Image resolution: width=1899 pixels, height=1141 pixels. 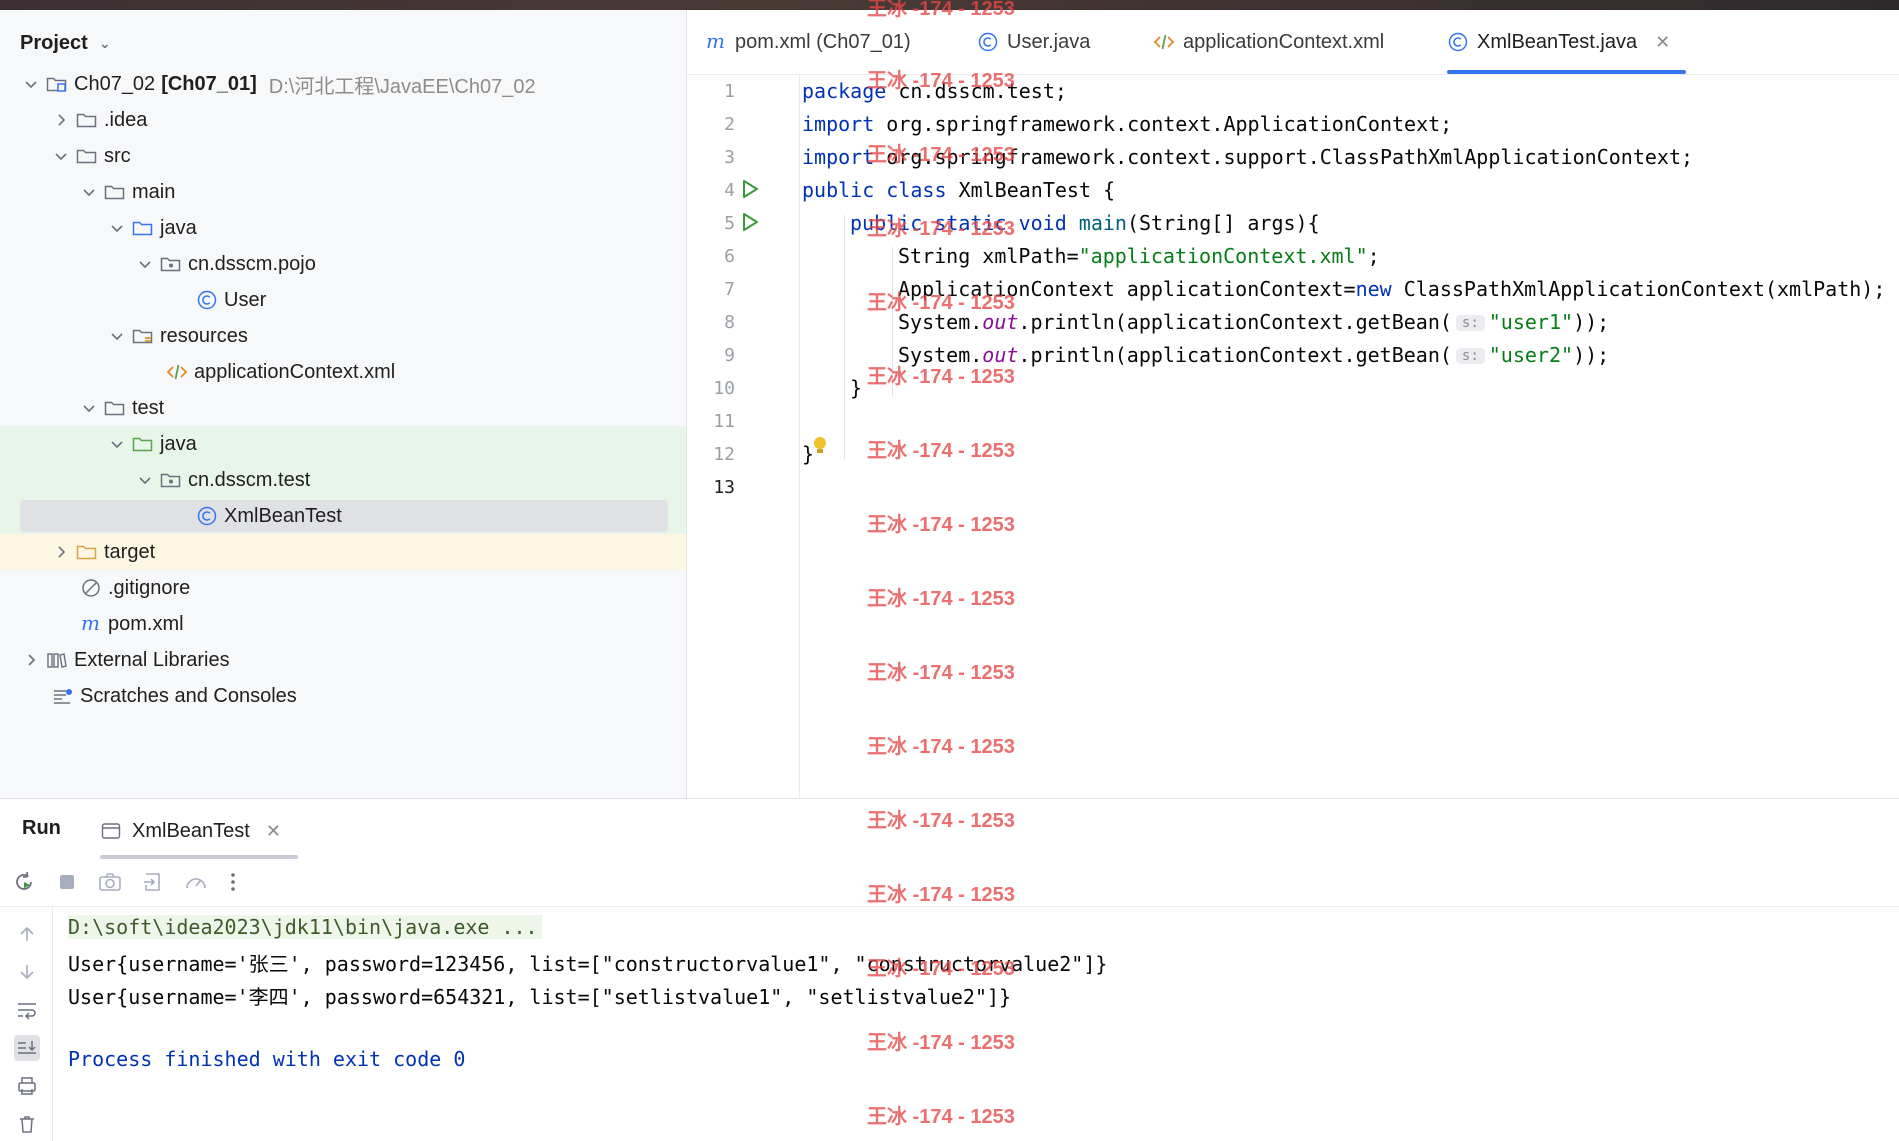 What do you see at coordinates (750, 222) in the screenshot?
I see `run-main-icon` at bounding box center [750, 222].